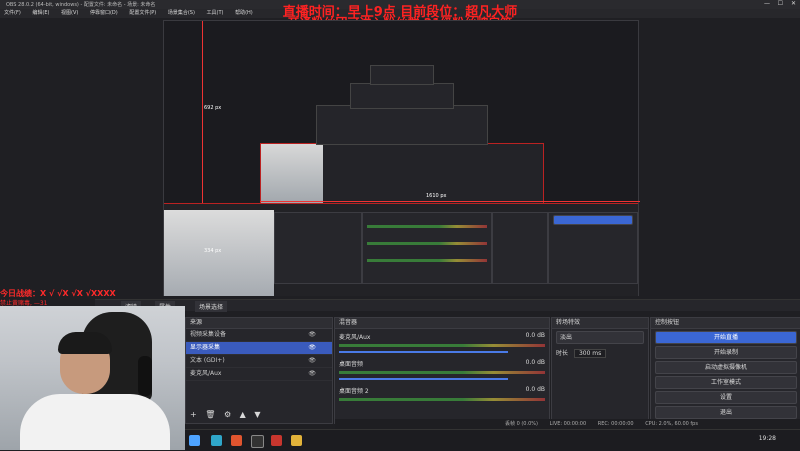  I want to click on move-down-icon: ▼, so click(257, 414).